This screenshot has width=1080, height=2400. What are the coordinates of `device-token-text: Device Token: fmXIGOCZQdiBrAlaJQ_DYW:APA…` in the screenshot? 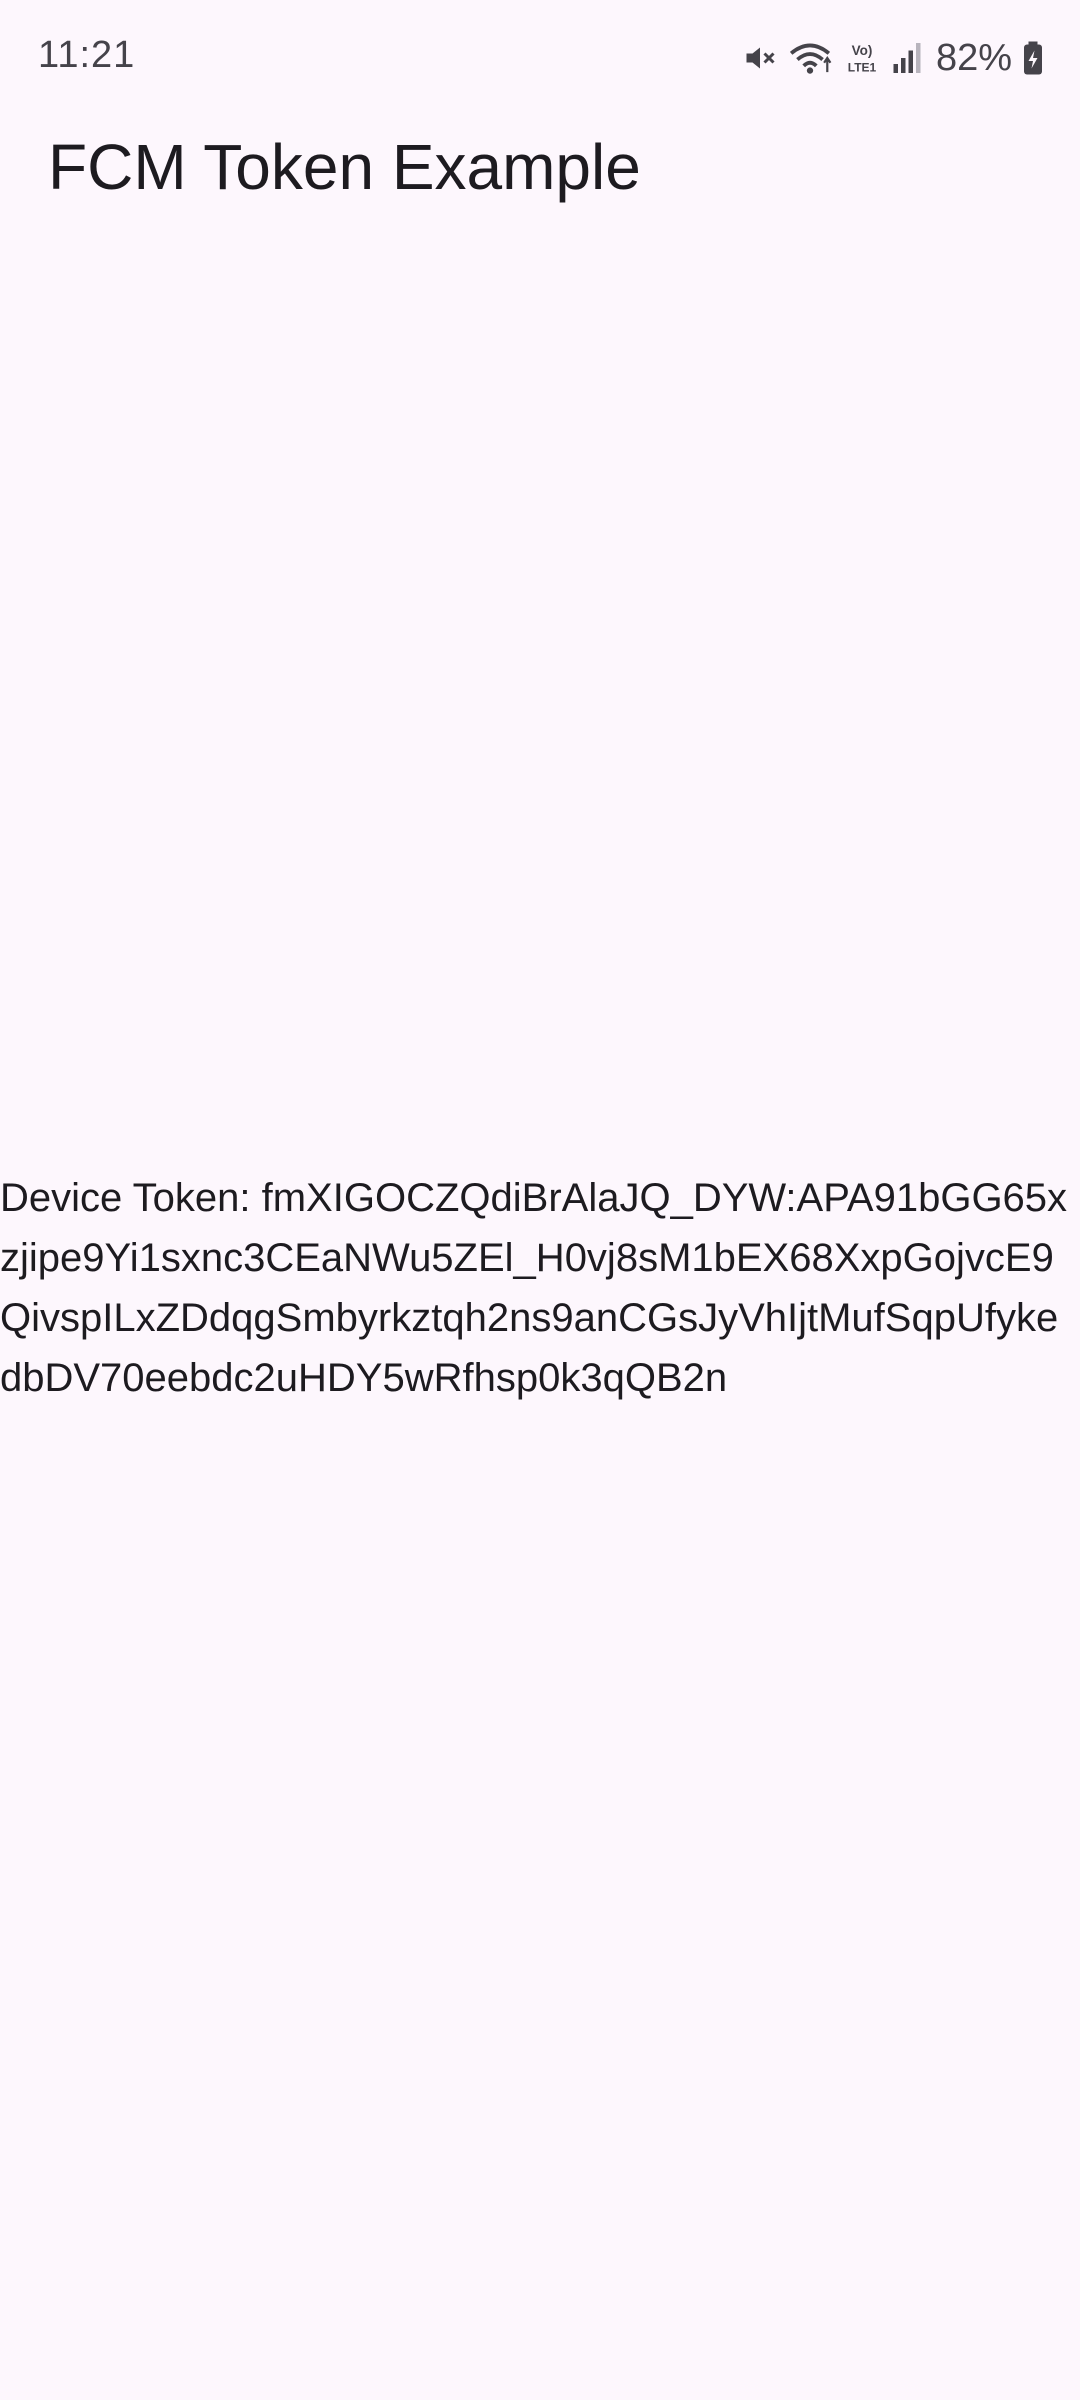 It's located at (534, 1288).